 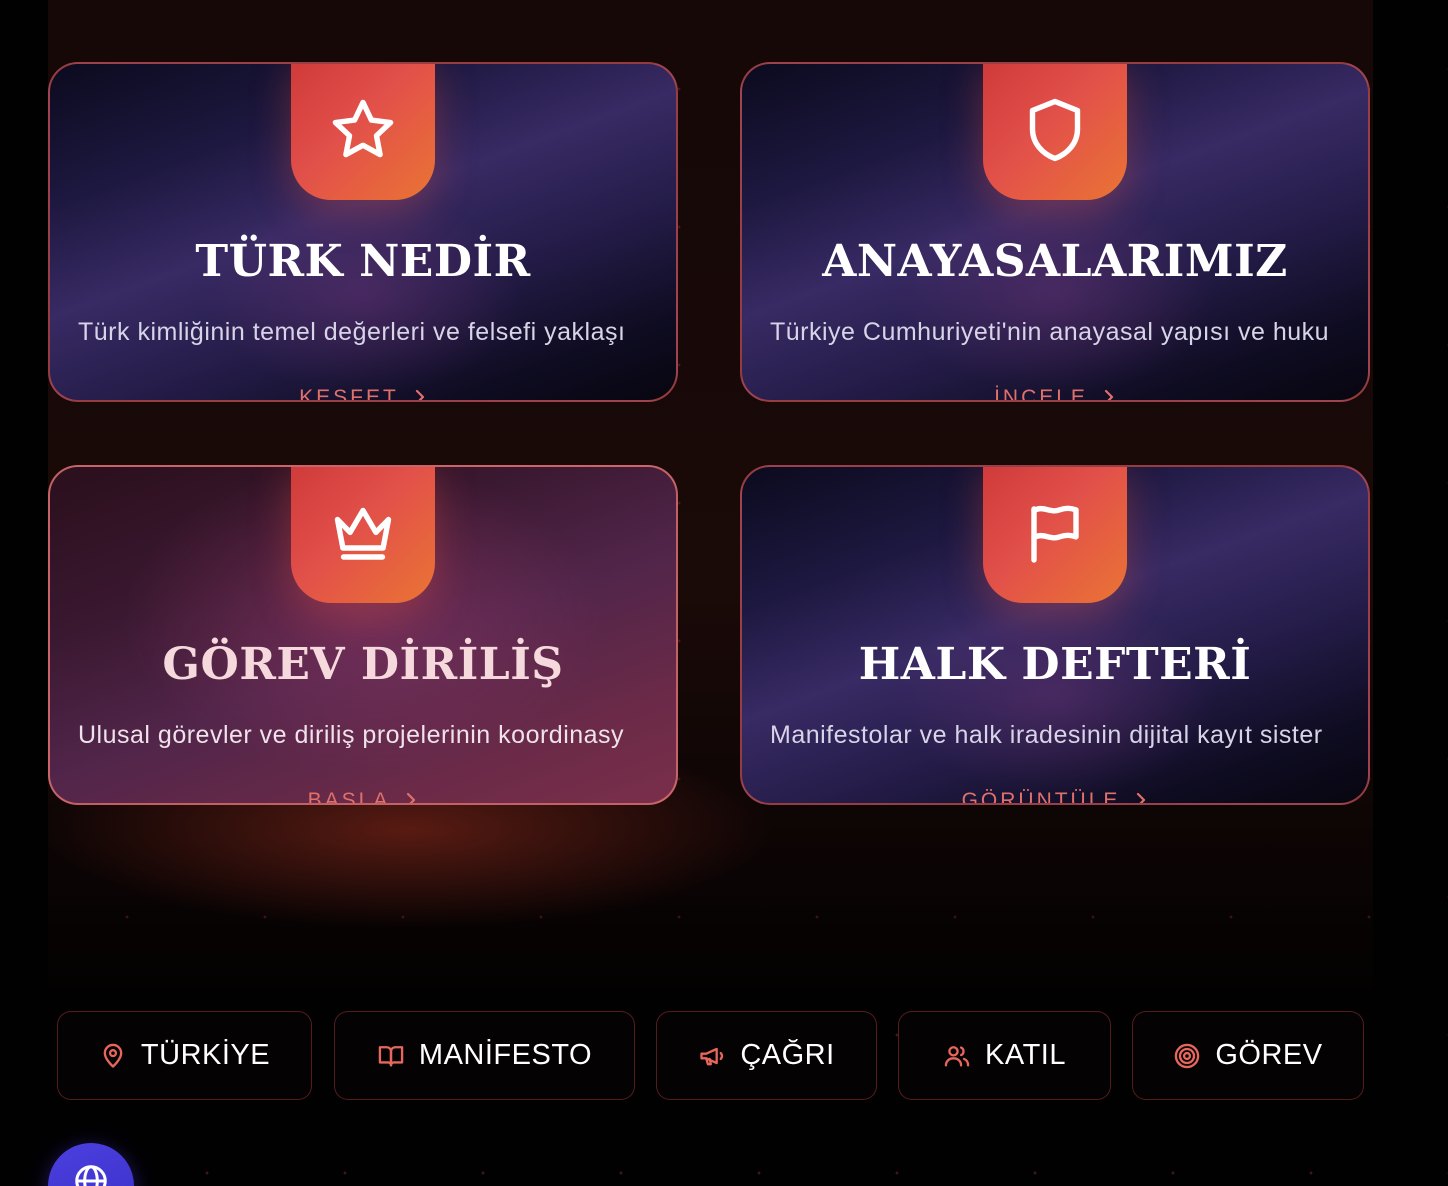 What do you see at coordinates (391, 1055) in the screenshot?
I see `book-icon` at bounding box center [391, 1055].